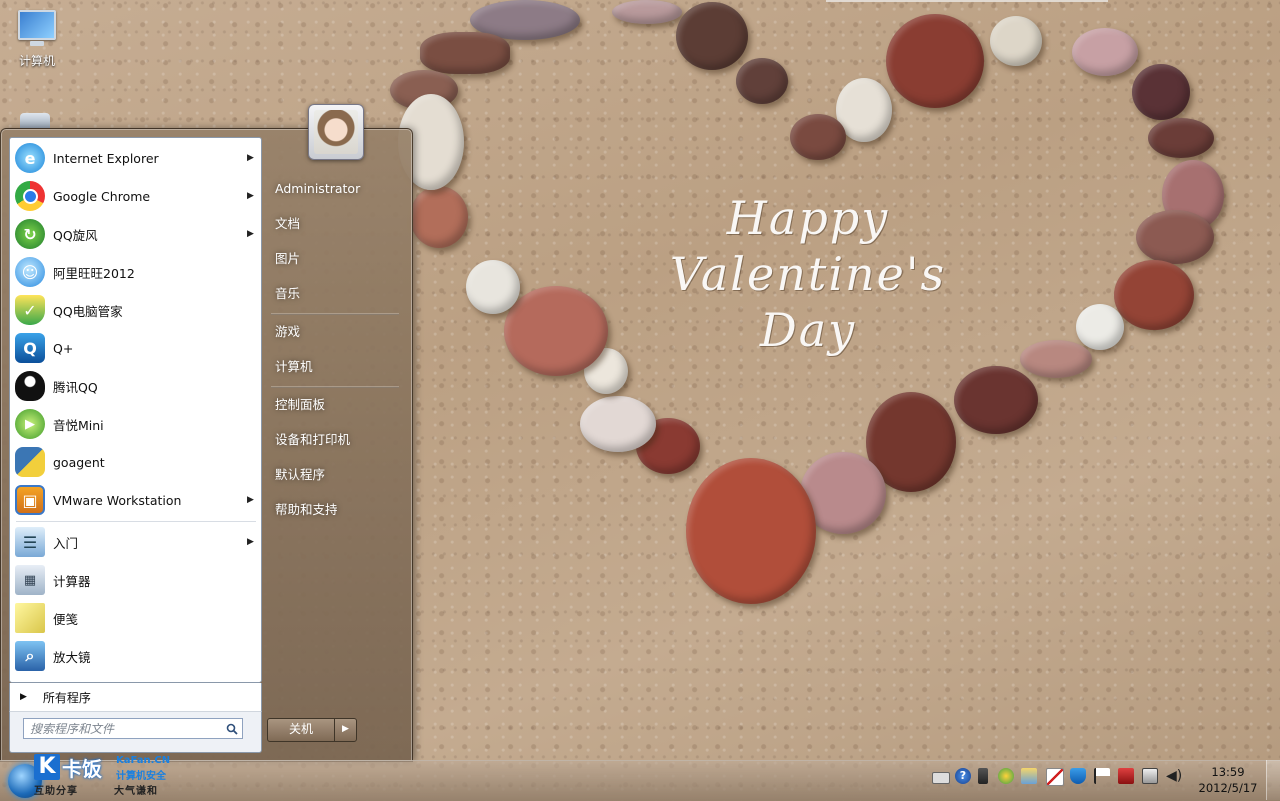  I want to click on shutdown-options-arrow: ▶, so click(345, 730).